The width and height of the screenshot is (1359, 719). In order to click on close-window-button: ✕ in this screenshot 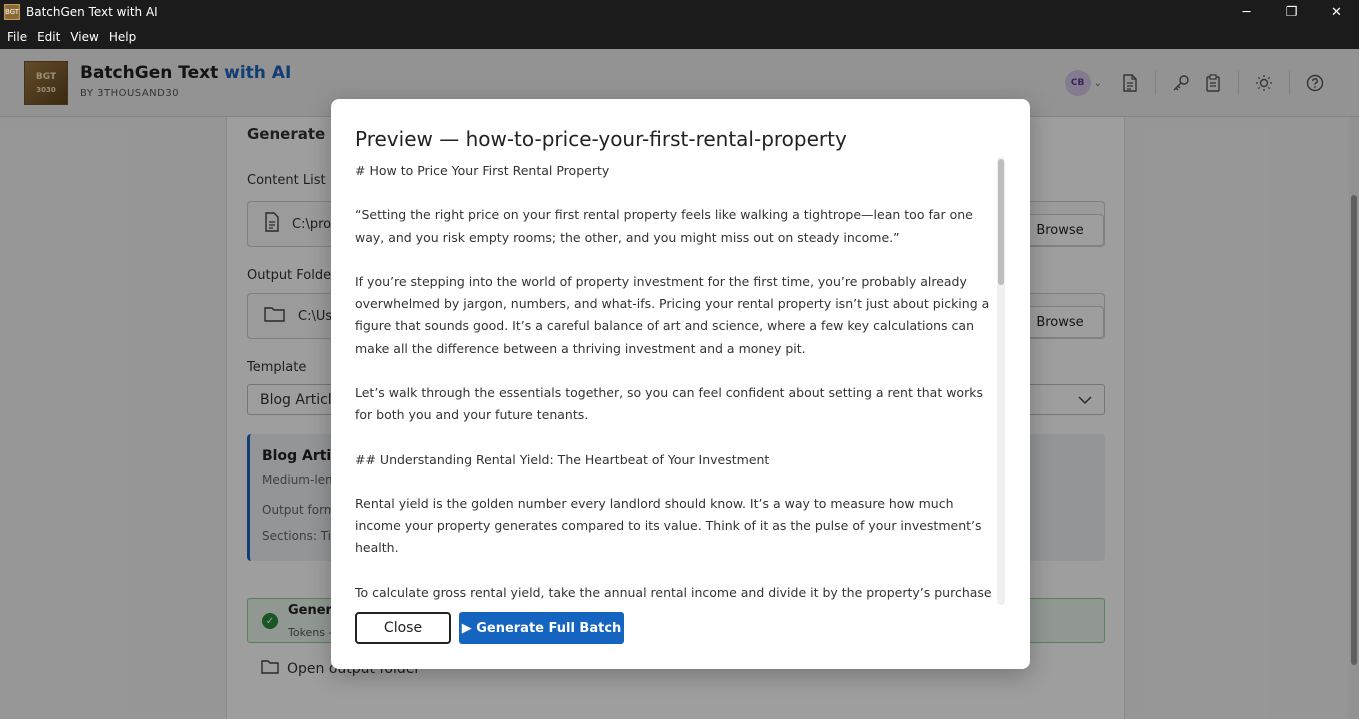, I will do `click(1336, 12)`.